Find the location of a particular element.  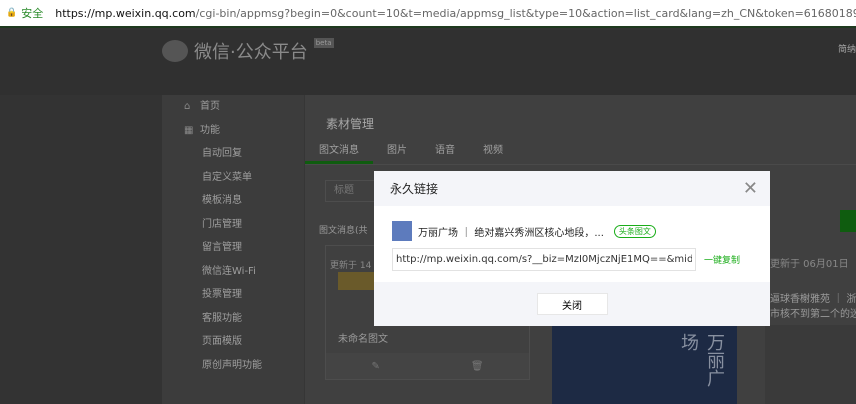

sidebar-item: 模板消息 is located at coordinates (233, 201).